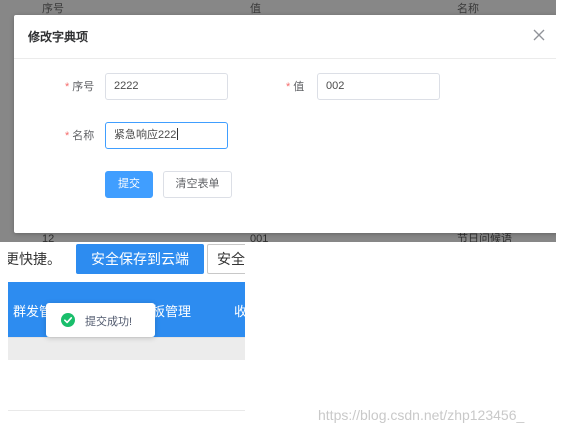 The image size is (562, 434). What do you see at coordinates (255, 9) in the screenshot?
I see `background-cell: 值` at bounding box center [255, 9].